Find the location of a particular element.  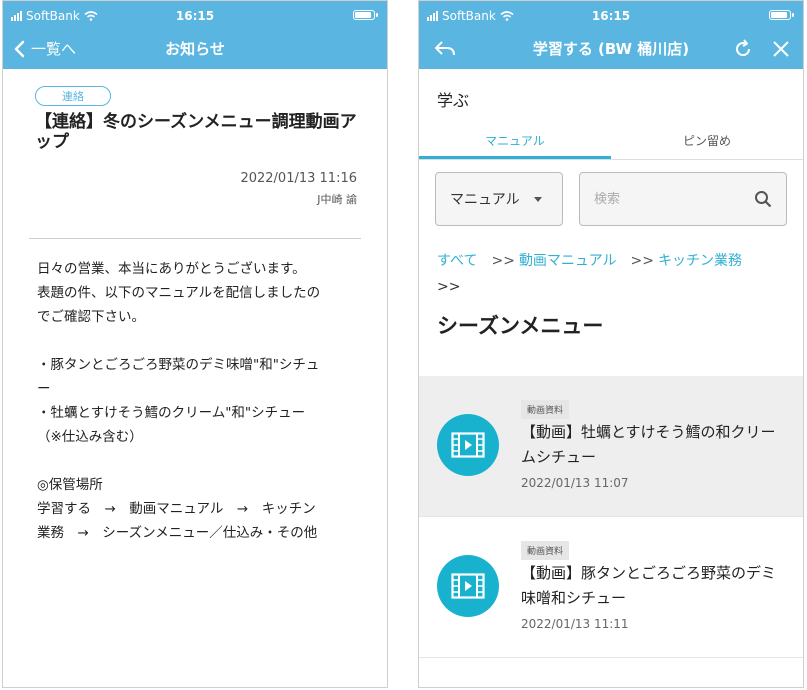

item-date: 2022/01/13 11:07 is located at coordinates (575, 483).